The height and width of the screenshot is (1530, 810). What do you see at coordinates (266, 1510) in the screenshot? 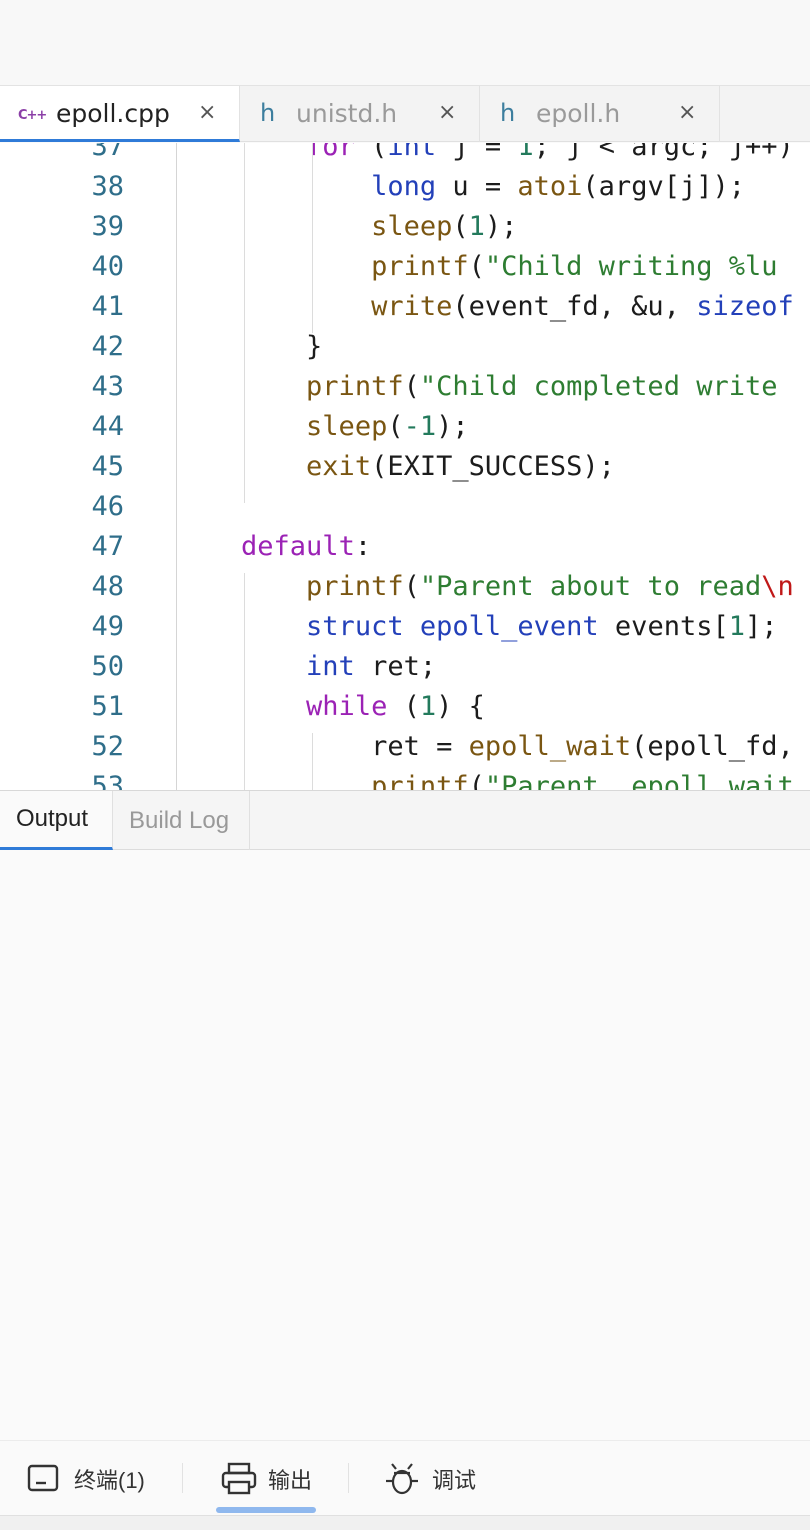
I see `active-indicator` at bounding box center [266, 1510].